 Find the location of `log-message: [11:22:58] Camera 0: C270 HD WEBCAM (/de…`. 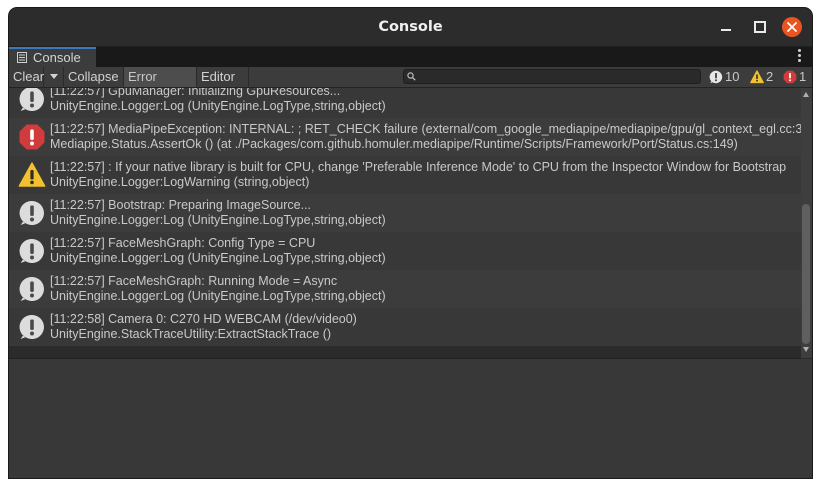

log-message: [11:22:58] Camera 0: C270 HD WEBCAM (/de… is located at coordinates (203, 319).